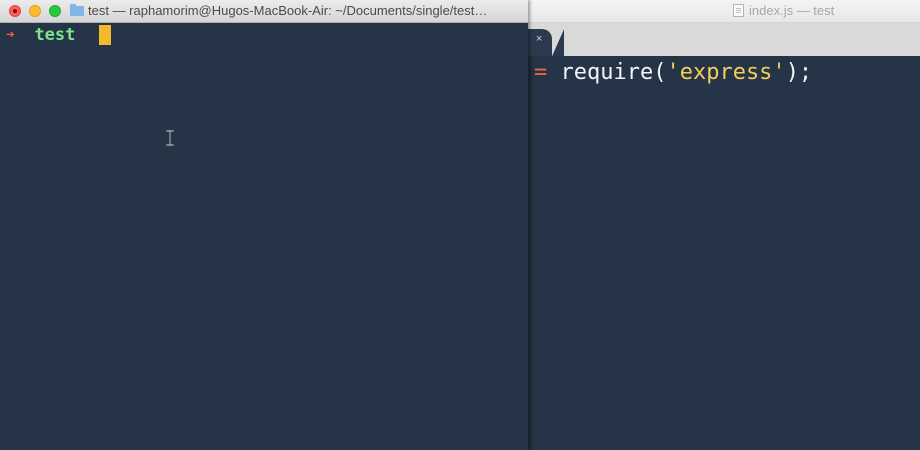 This screenshot has height=450, width=920. I want to click on prompt-line: ➜ test, so click(59, 35).